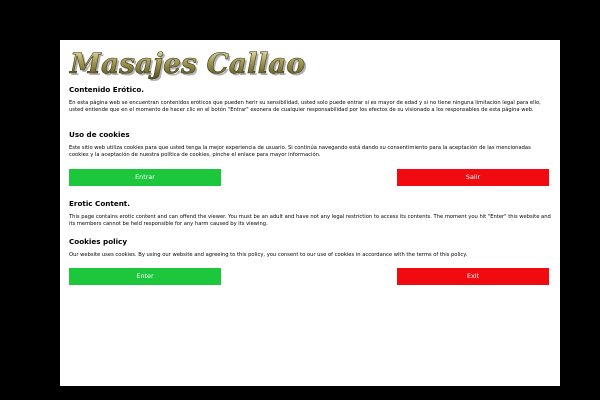 The width and height of the screenshot is (600, 400). What do you see at coordinates (473, 276) in the screenshot?
I see `exit-button: Exit` at bounding box center [473, 276].